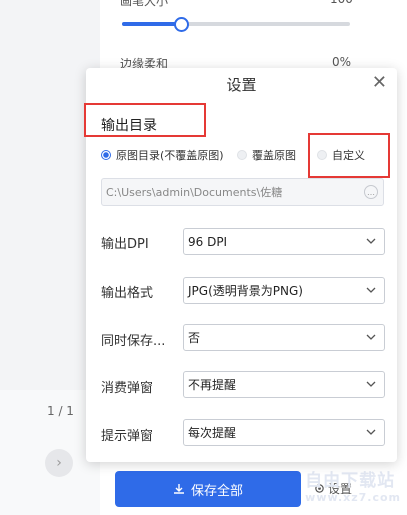 The height and width of the screenshot is (515, 407). What do you see at coordinates (212, 385) in the screenshot?
I see `consume-popup-value: 不再提醒` at bounding box center [212, 385].